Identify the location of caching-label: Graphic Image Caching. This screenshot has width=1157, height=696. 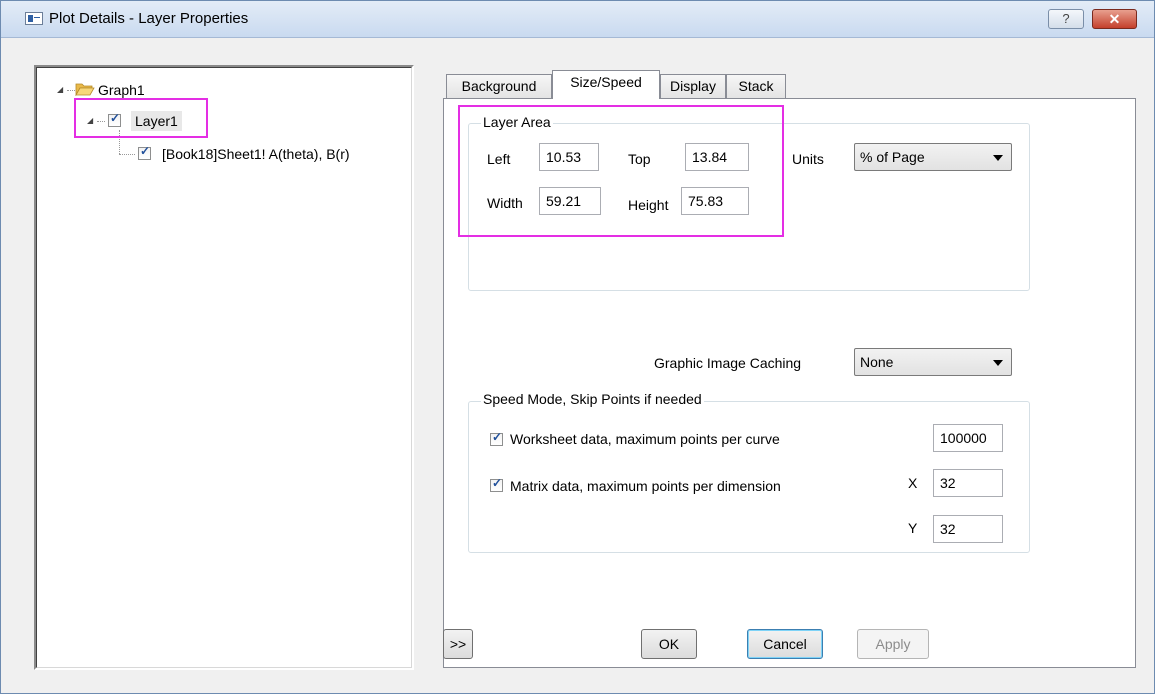
(728, 363).